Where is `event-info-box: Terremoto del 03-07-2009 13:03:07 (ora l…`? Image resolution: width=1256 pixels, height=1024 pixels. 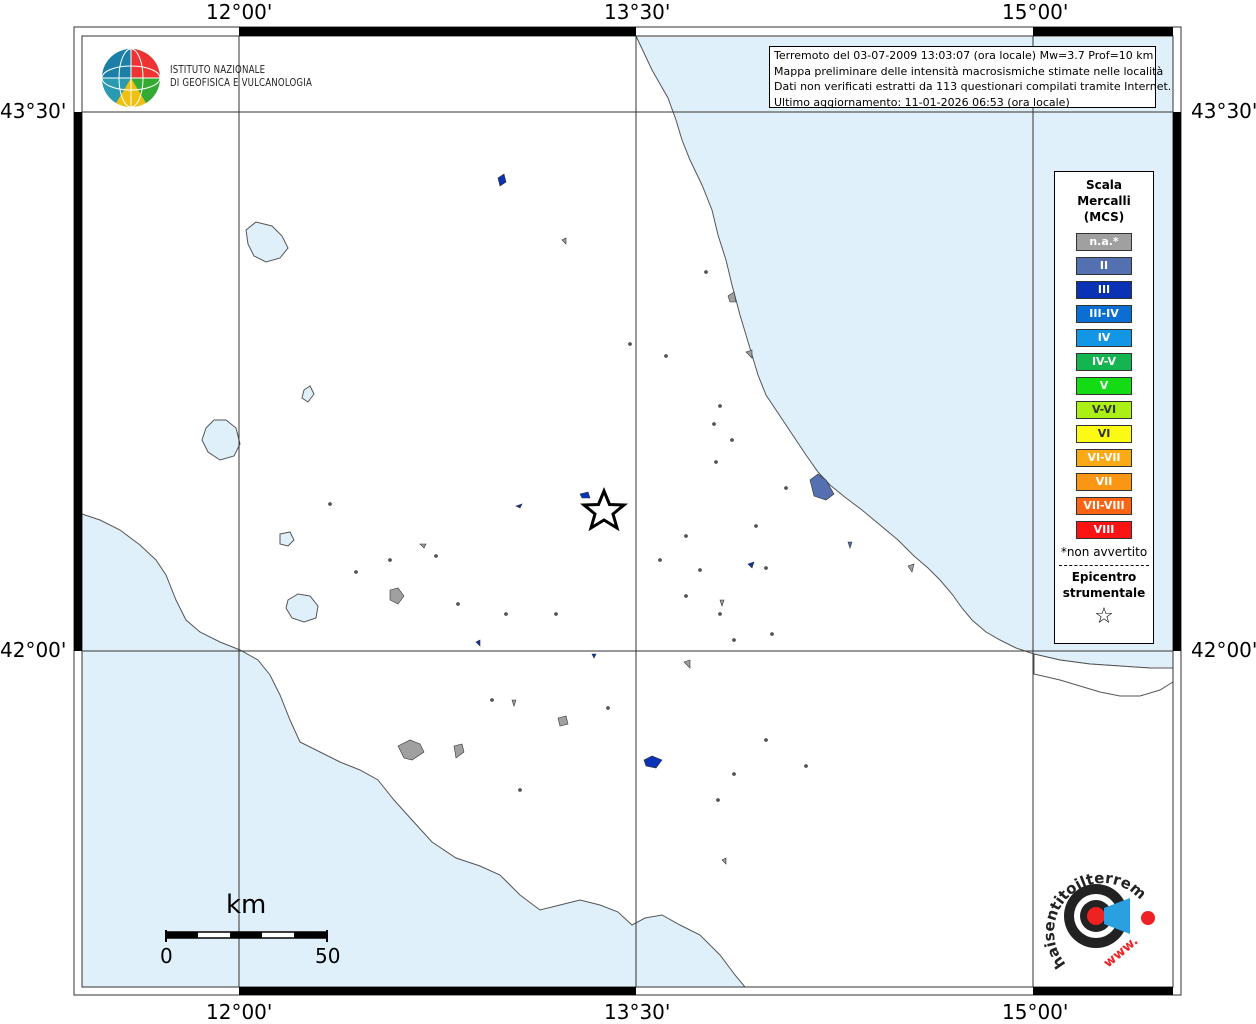 event-info-box: Terremoto del 03-07-2009 13:03:07 (ora l… is located at coordinates (970, 77).